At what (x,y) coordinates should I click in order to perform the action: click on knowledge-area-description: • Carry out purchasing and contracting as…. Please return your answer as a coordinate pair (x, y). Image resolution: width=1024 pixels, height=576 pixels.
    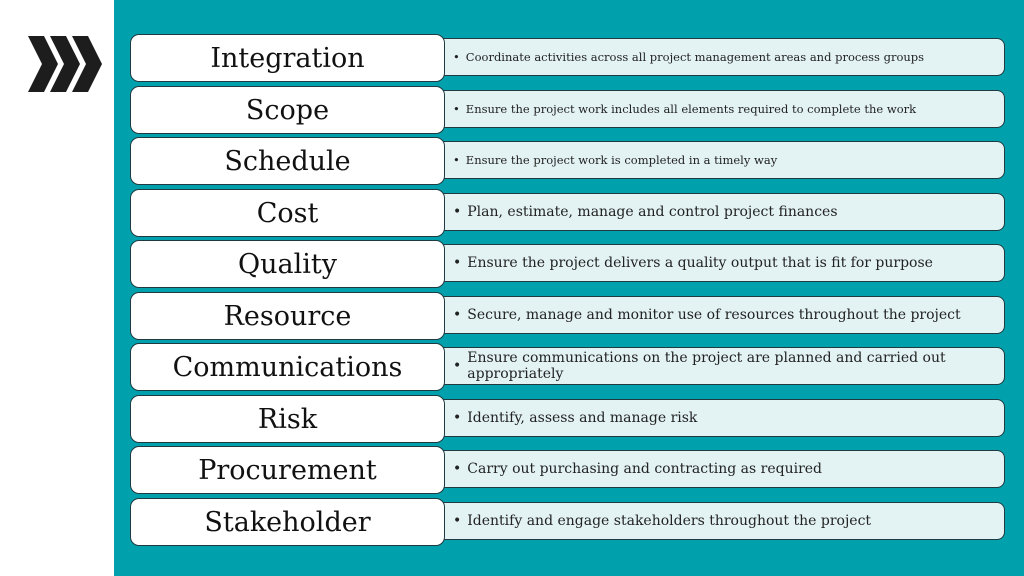
    Looking at the image, I should click on (723, 469).